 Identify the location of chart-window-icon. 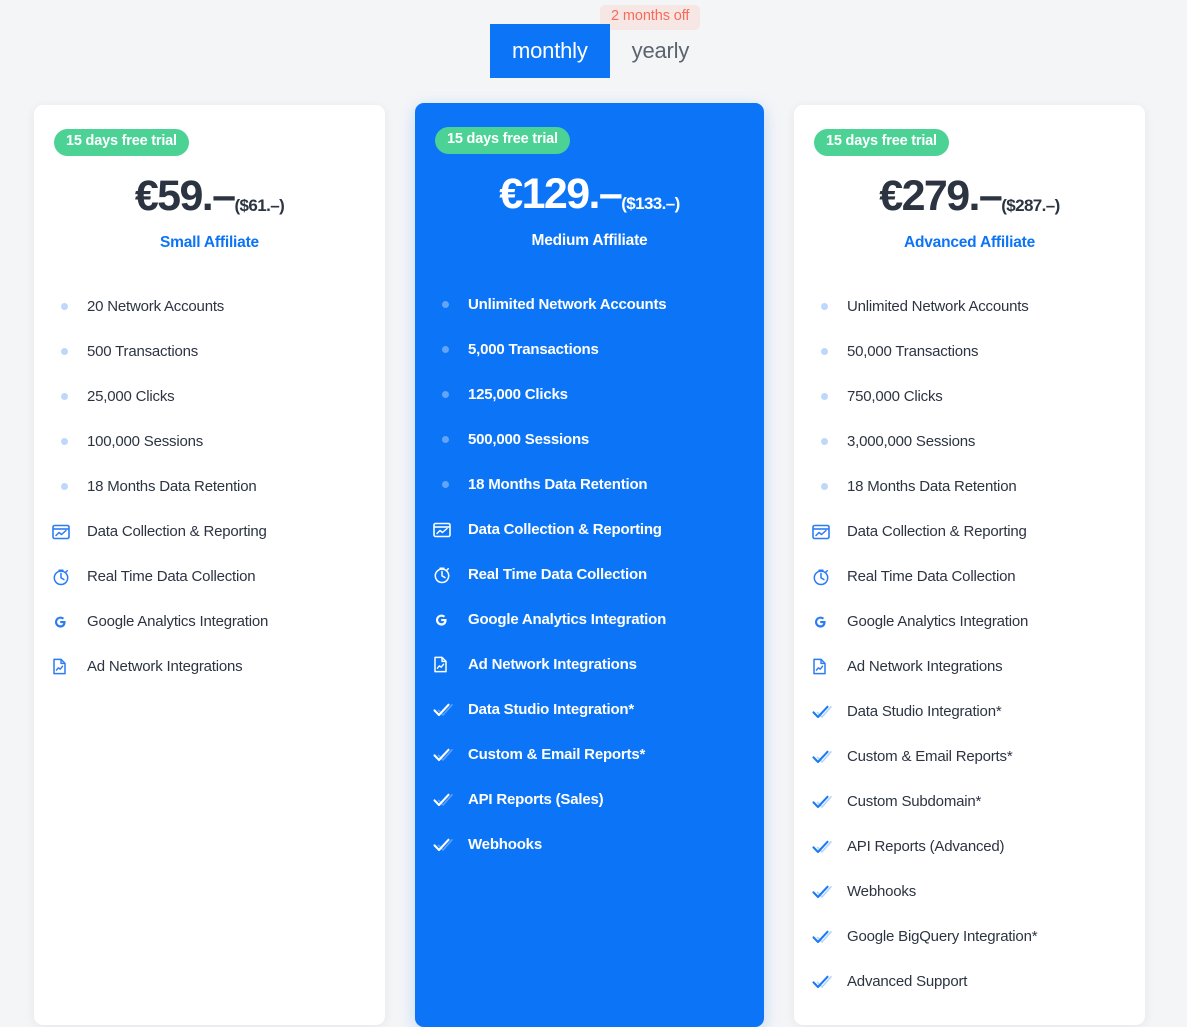
(448, 530).